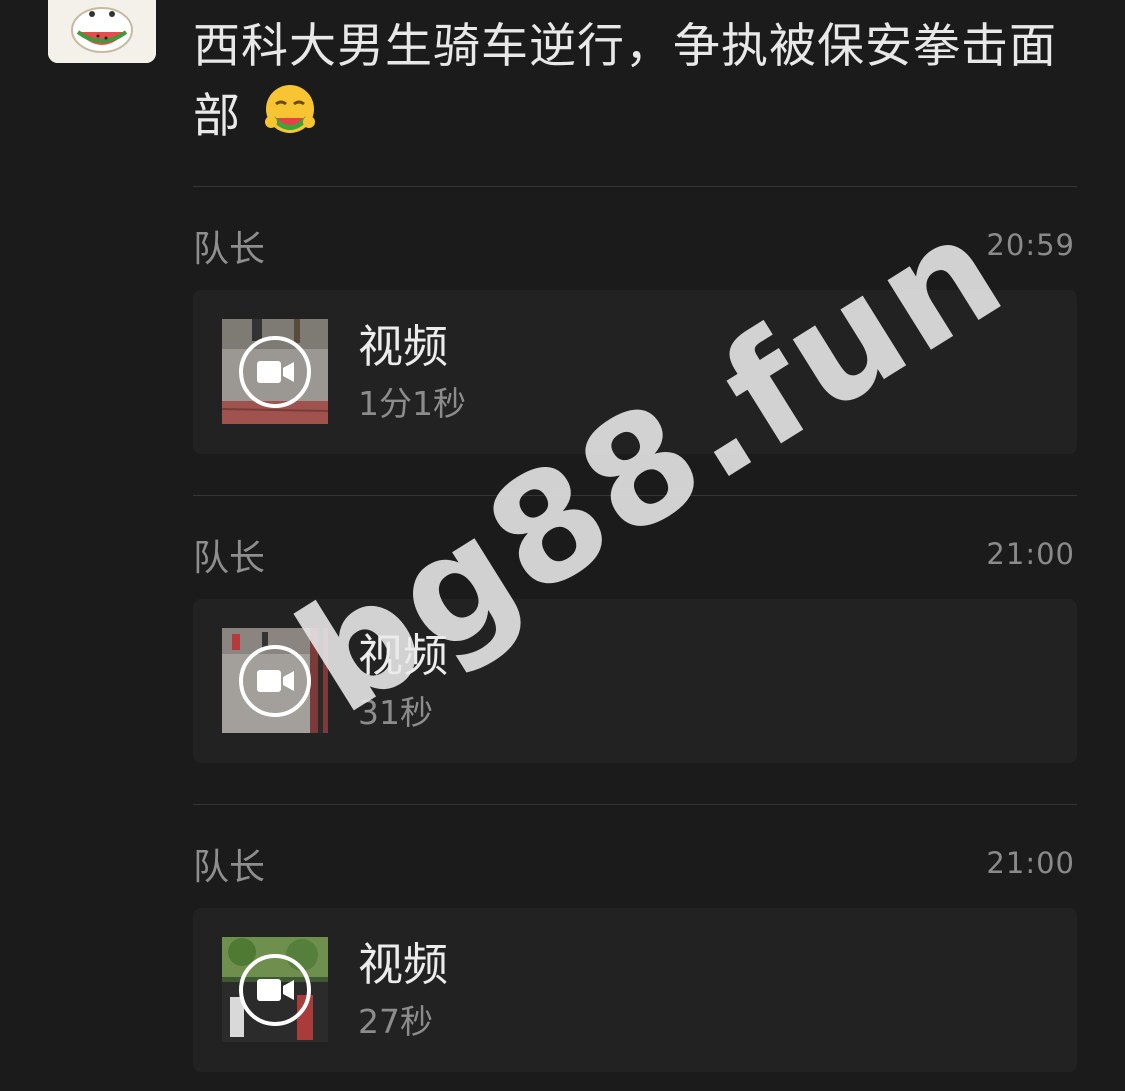 The width and height of the screenshot is (1125, 1091). Describe the element at coordinates (289, 109) in the screenshot. I see `watermelon-eating-face-emoji-icon` at that location.